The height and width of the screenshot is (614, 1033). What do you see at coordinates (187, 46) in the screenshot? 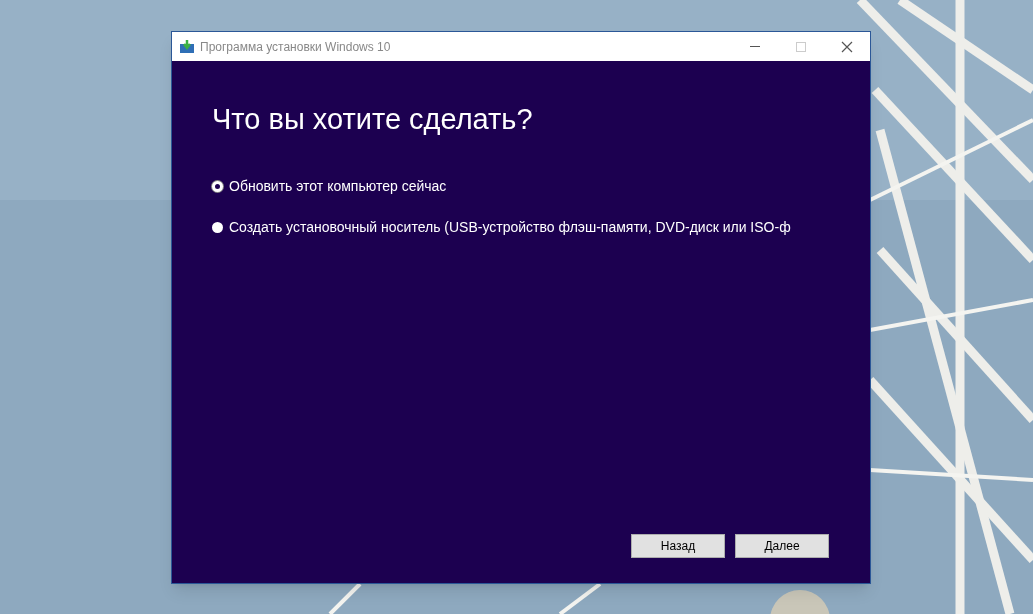
I see `installer-icon` at bounding box center [187, 46].